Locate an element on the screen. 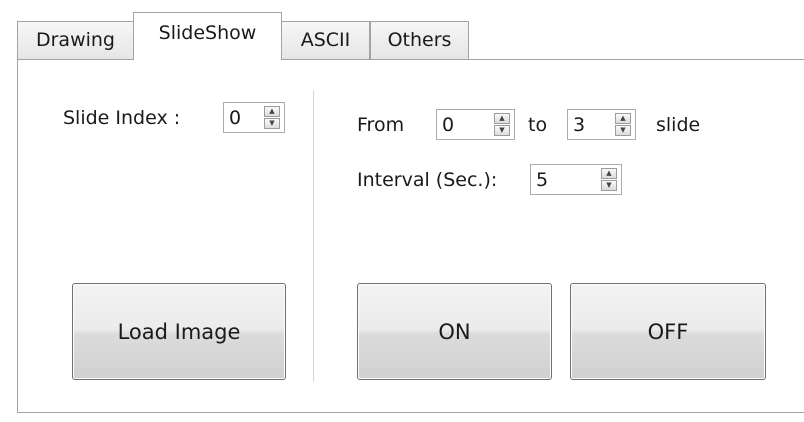 The image size is (804, 422). slide-index-label: Slide Index : is located at coordinates (122, 118).